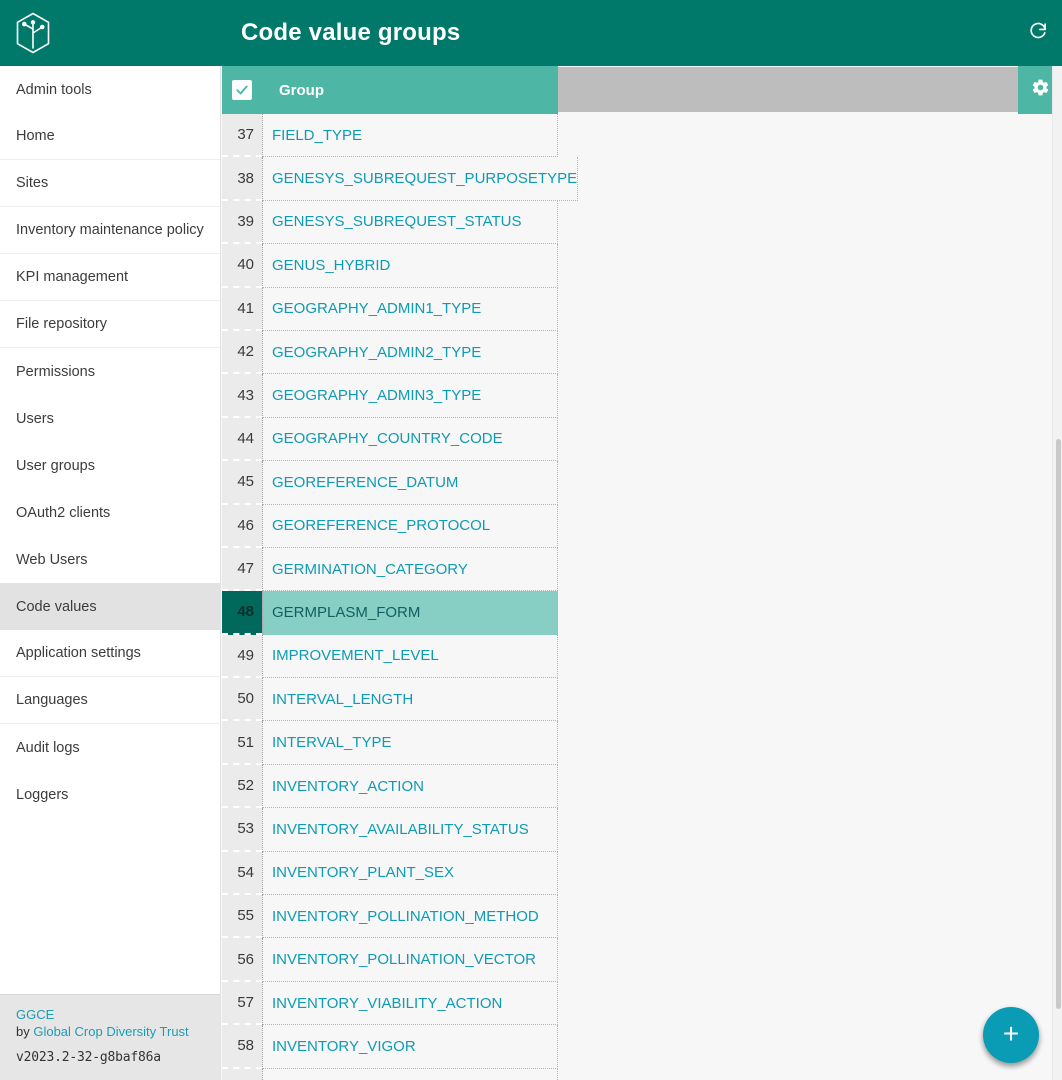 Image resolution: width=1062 pixels, height=1080 pixels. I want to click on table-row: 37 FIELD_TYPE, so click(642, 136).